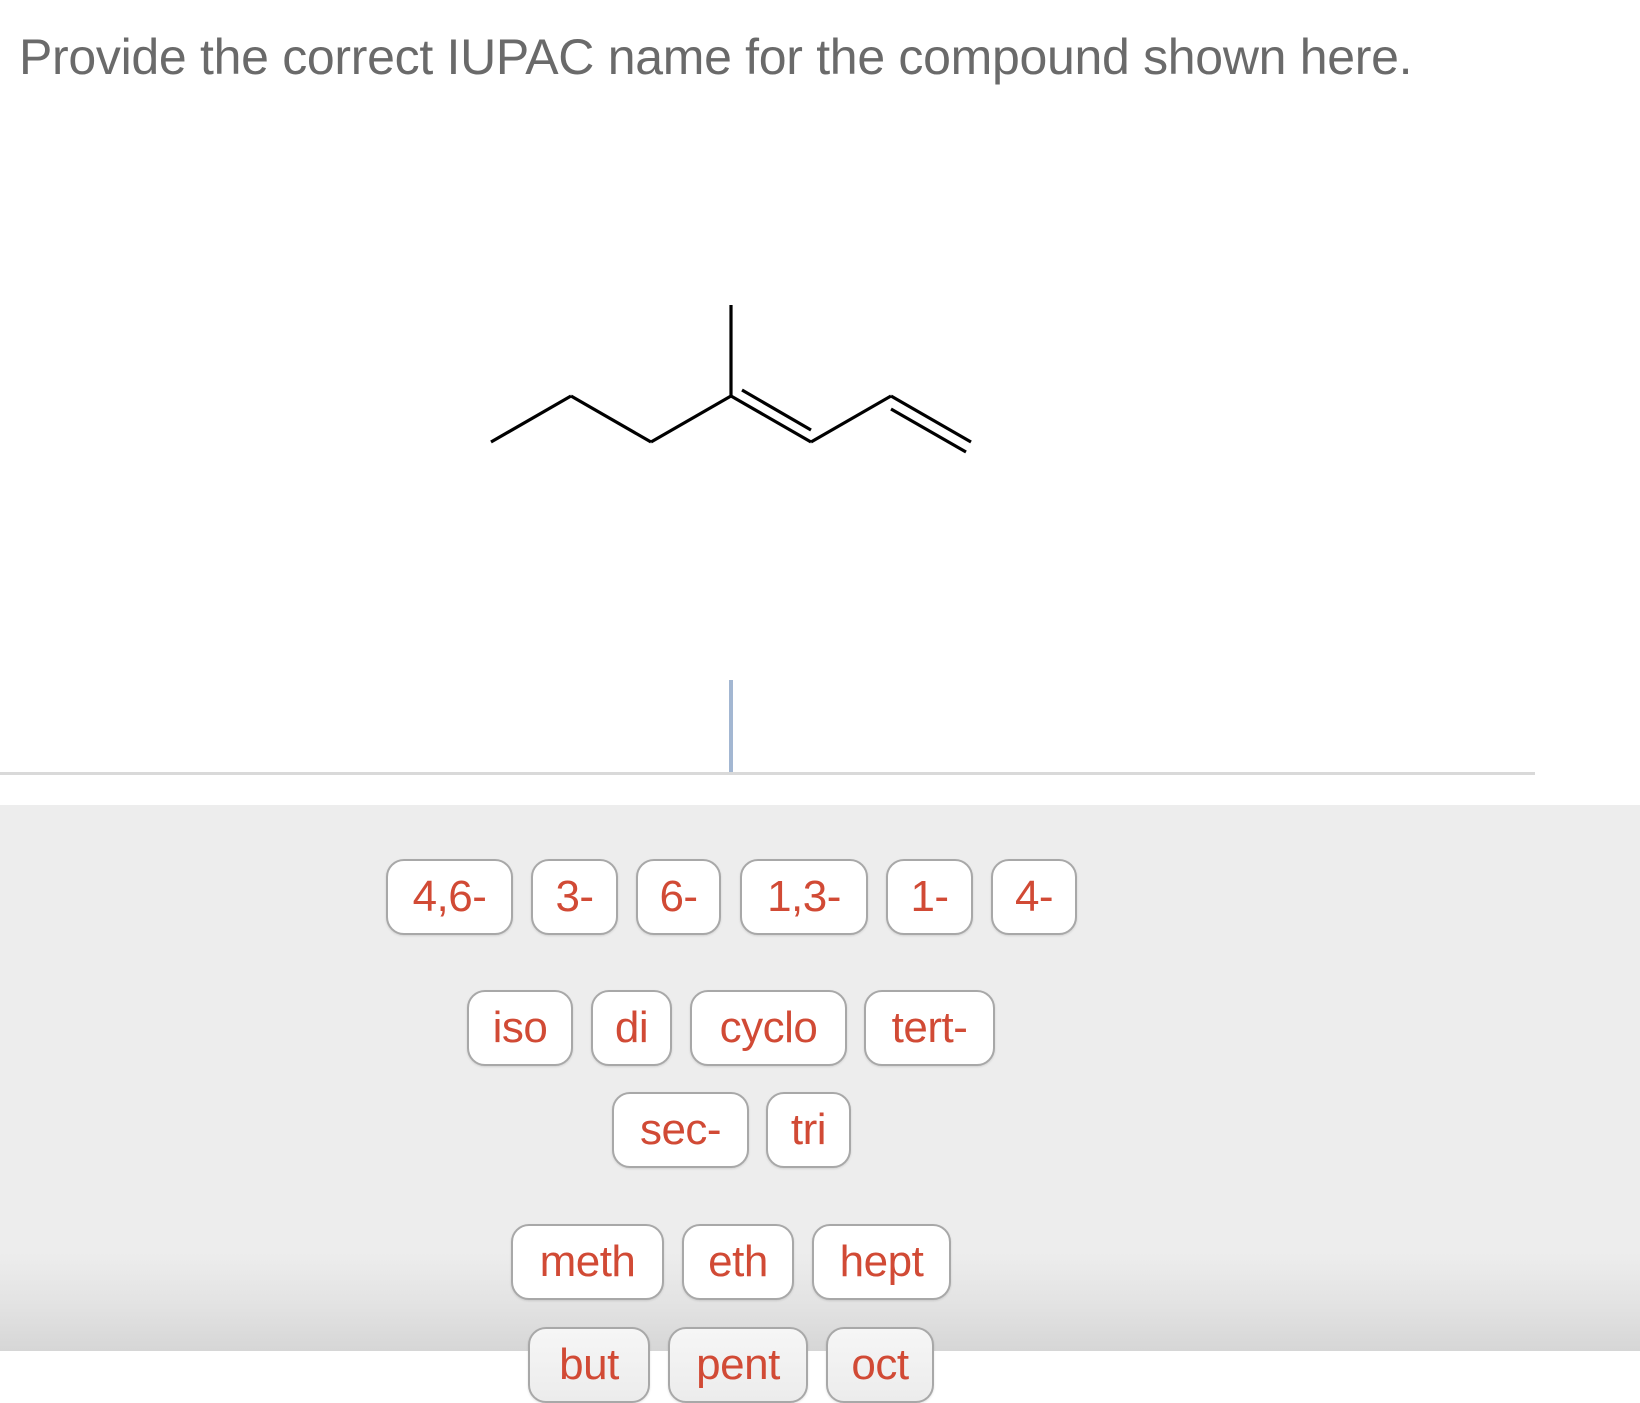 The height and width of the screenshot is (1403, 1640). Describe the element at coordinates (611, 419) in the screenshot. I see `bond-c6-c5` at that location.